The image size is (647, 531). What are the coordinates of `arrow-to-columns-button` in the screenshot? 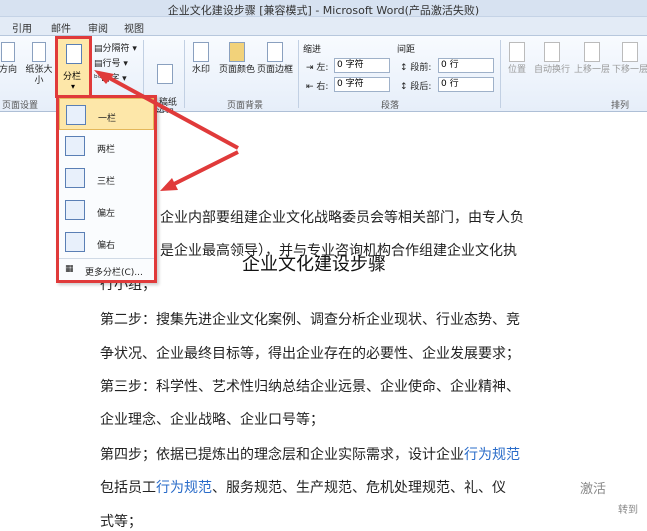 It's located at (170, 111).